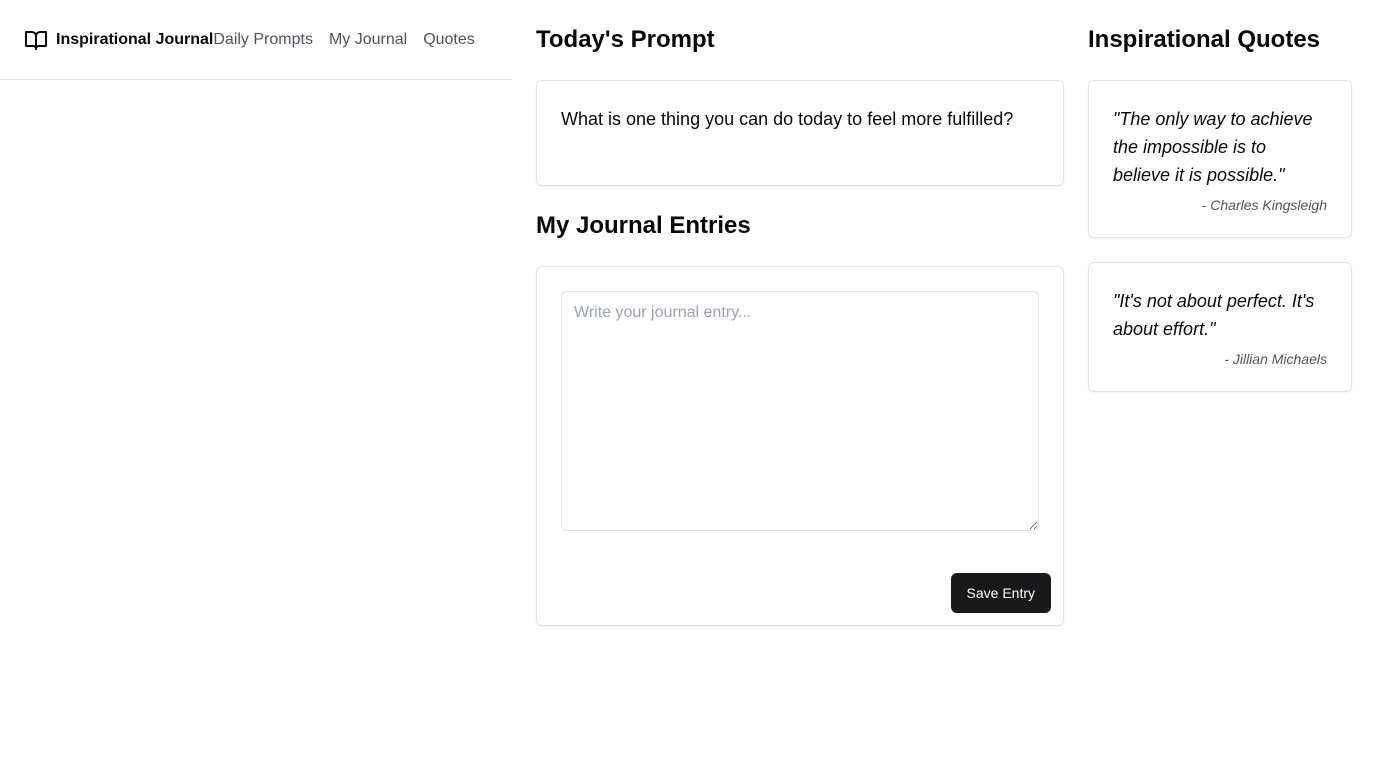 This screenshot has height=768, width=1376. What do you see at coordinates (1264, 205) in the screenshot?
I see `quote-author: - Charles Kingsleigh` at bounding box center [1264, 205].